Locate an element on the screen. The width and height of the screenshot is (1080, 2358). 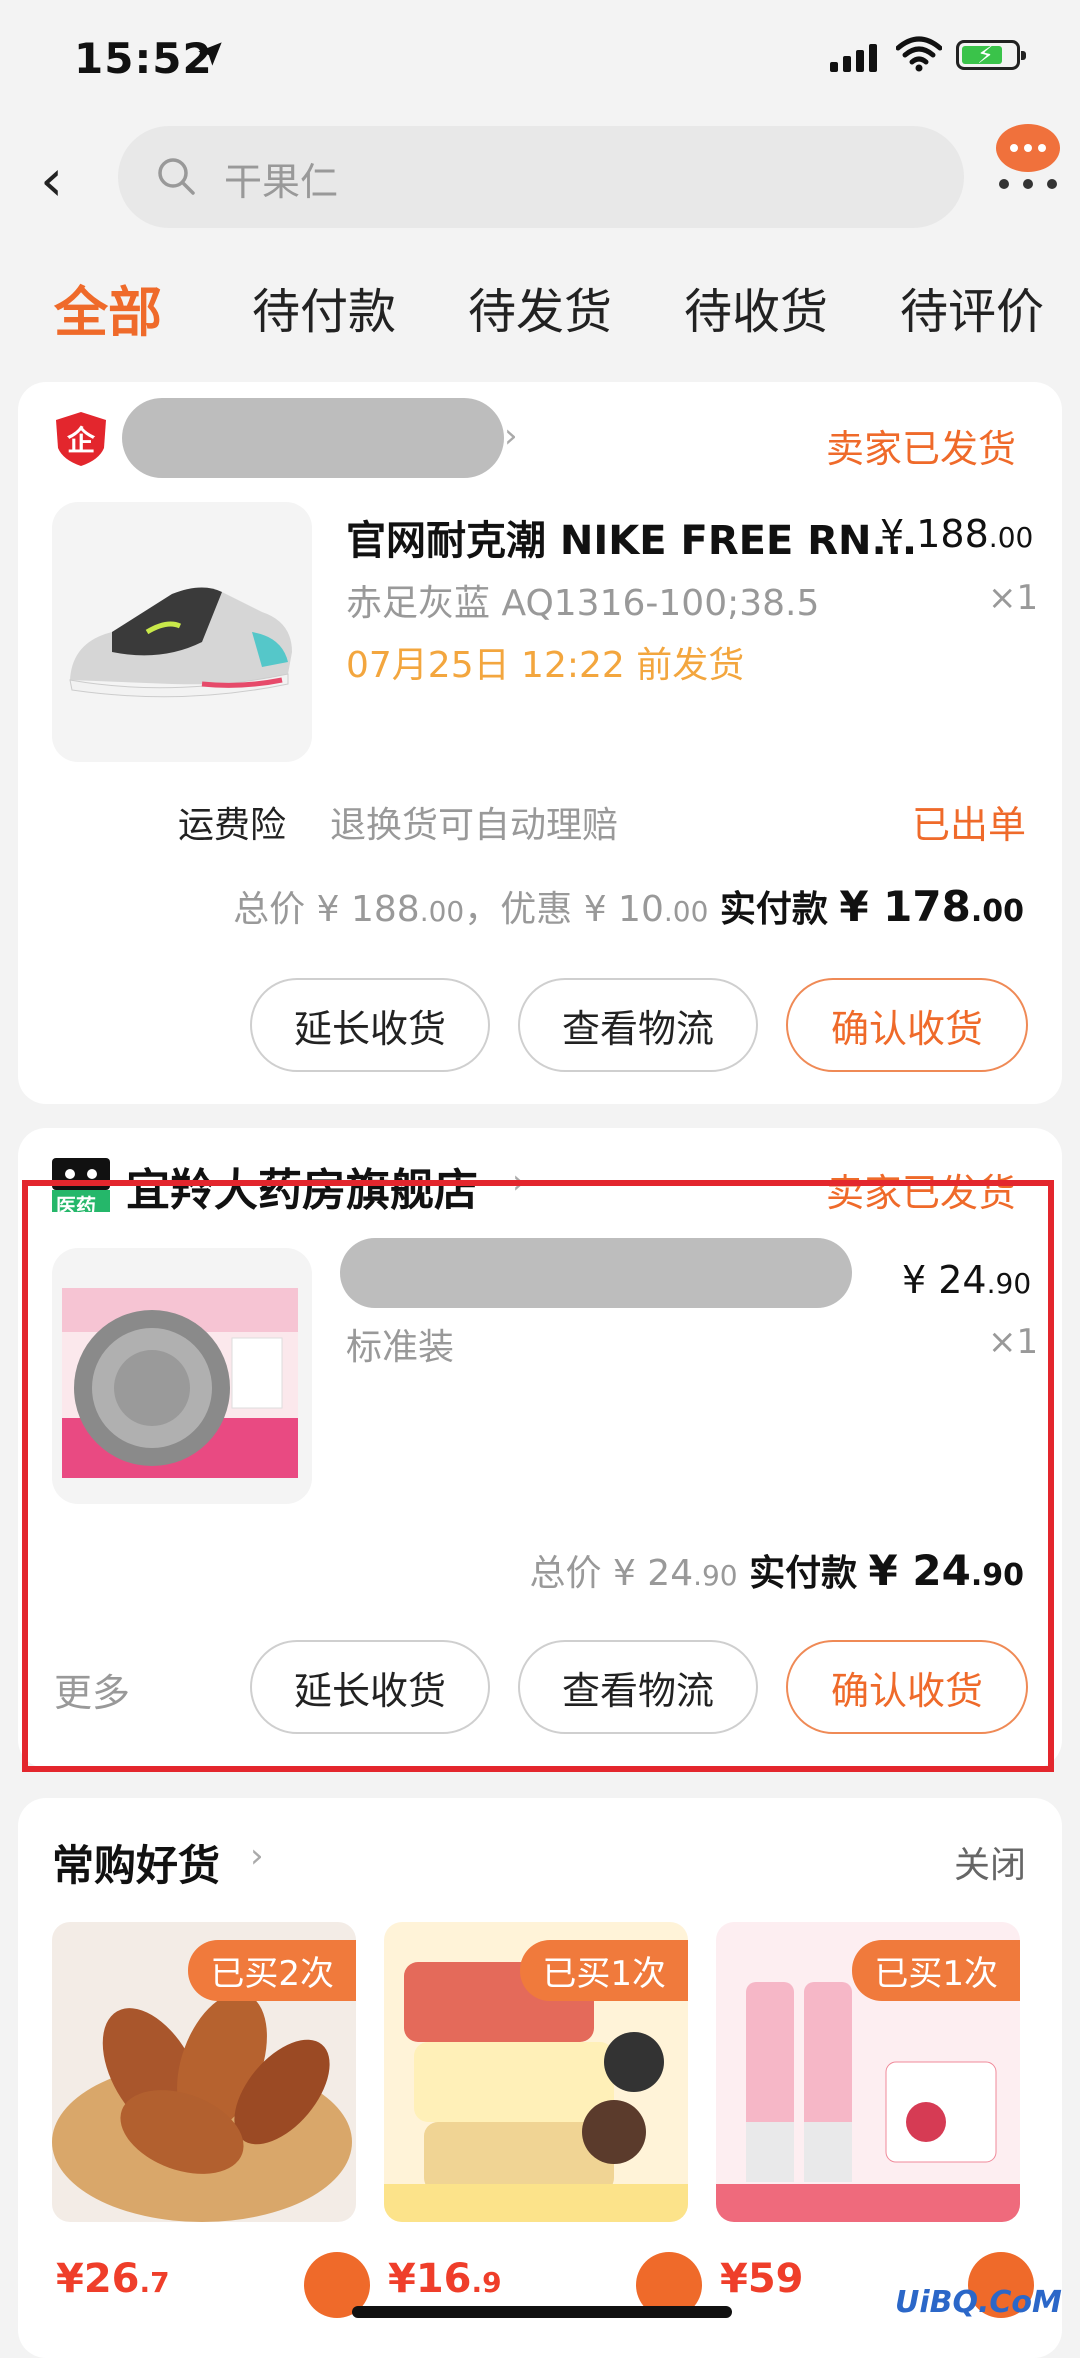
recommend-price: ¥16.9 is located at coordinates (445, 2279).